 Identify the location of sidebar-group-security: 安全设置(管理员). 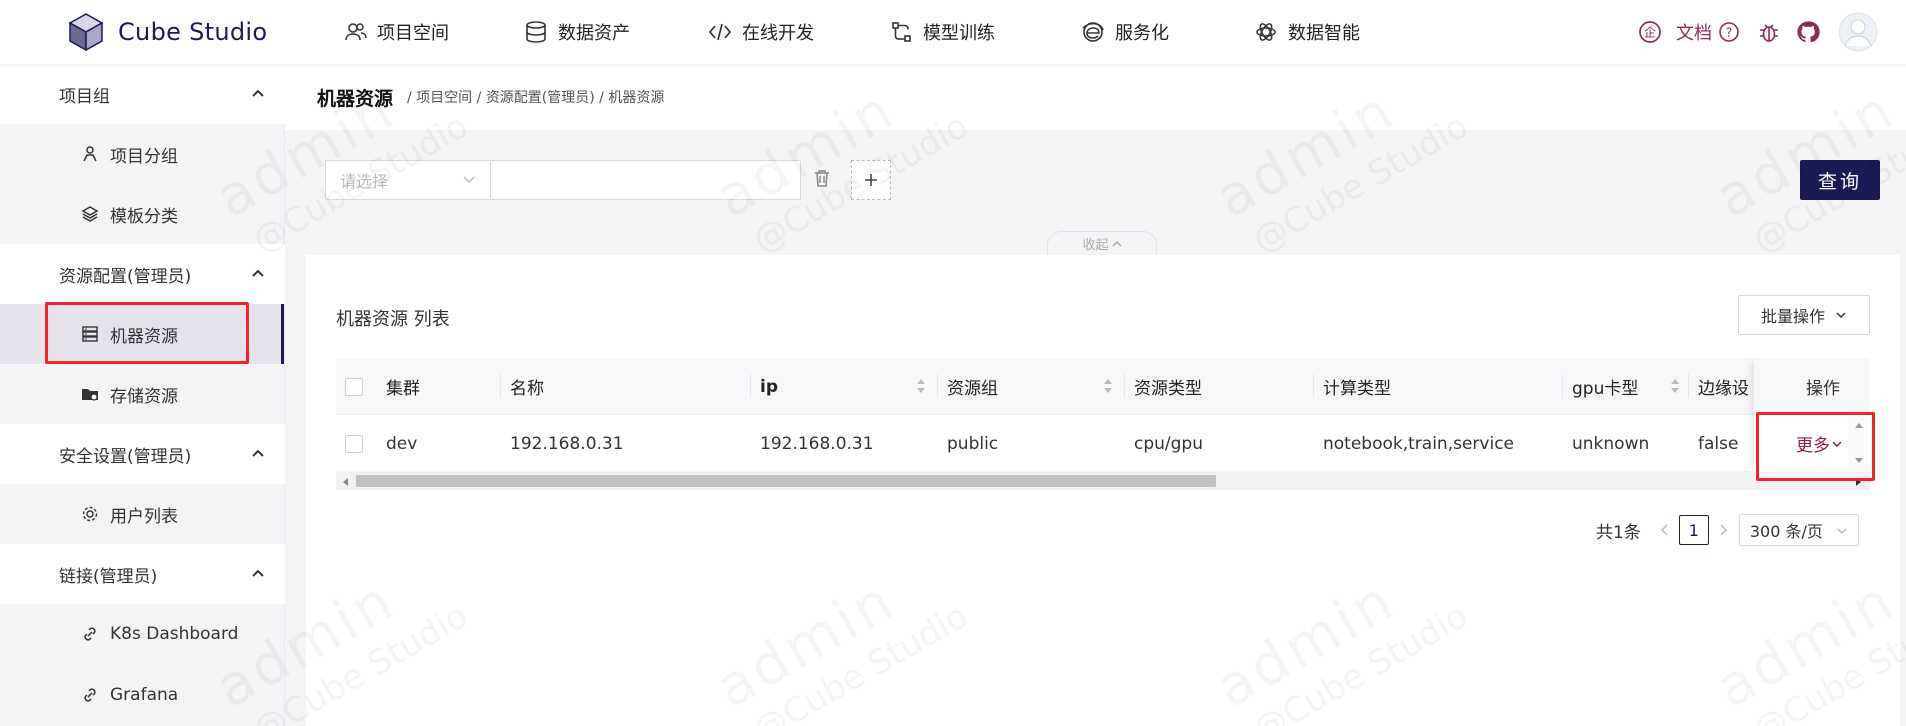
(142, 454).